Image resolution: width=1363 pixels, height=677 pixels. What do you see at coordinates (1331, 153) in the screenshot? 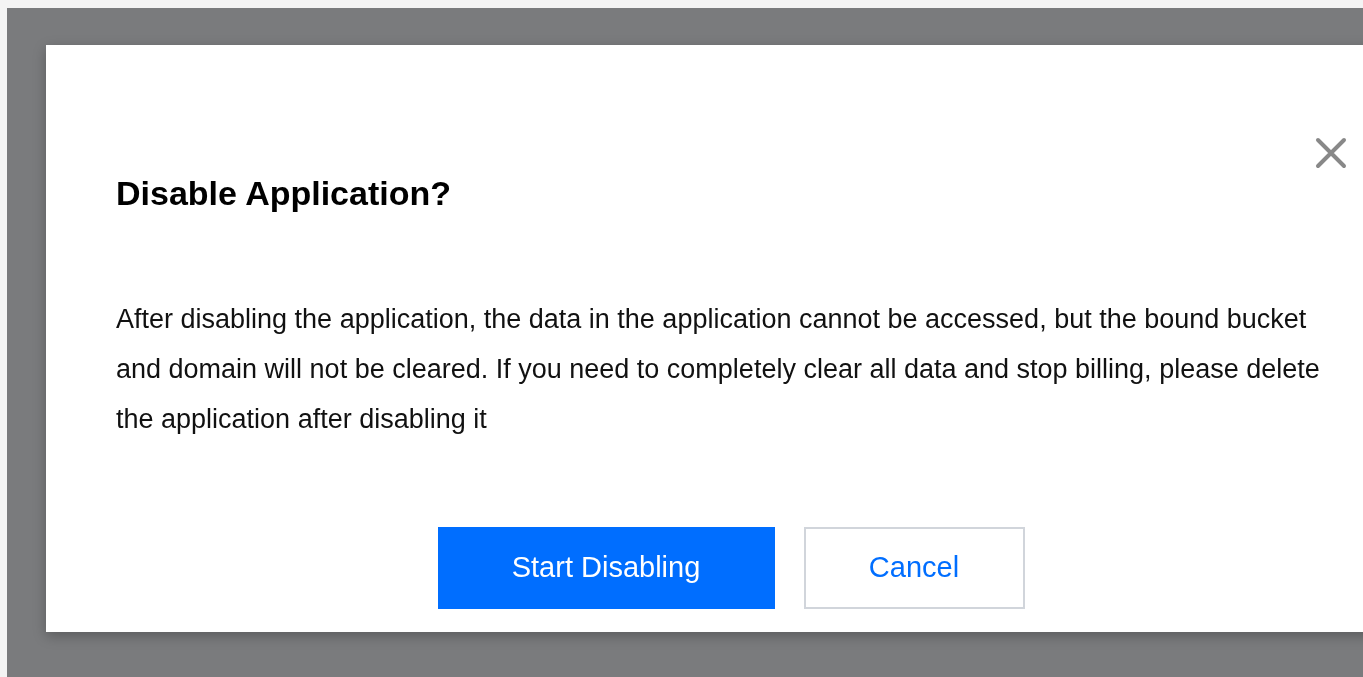
I see `close-icon` at bounding box center [1331, 153].